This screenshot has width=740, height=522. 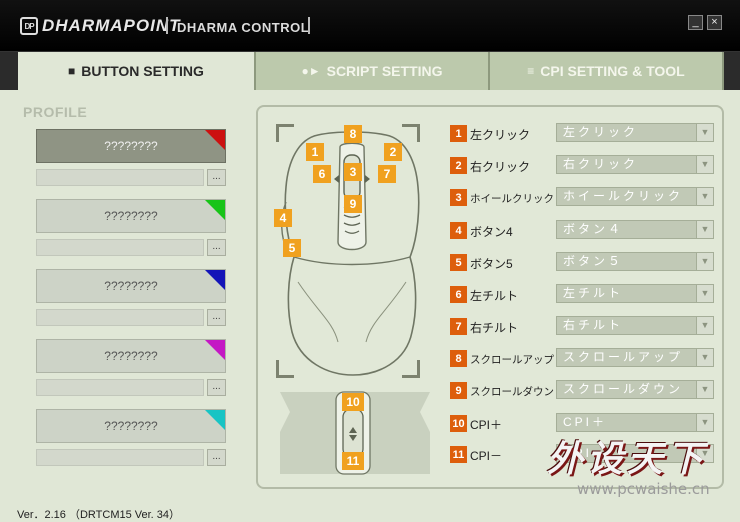 What do you see at coordinates (29, 26) in the screenshot?
I see `brand-mark: DP` at bounding box center [29, 26].